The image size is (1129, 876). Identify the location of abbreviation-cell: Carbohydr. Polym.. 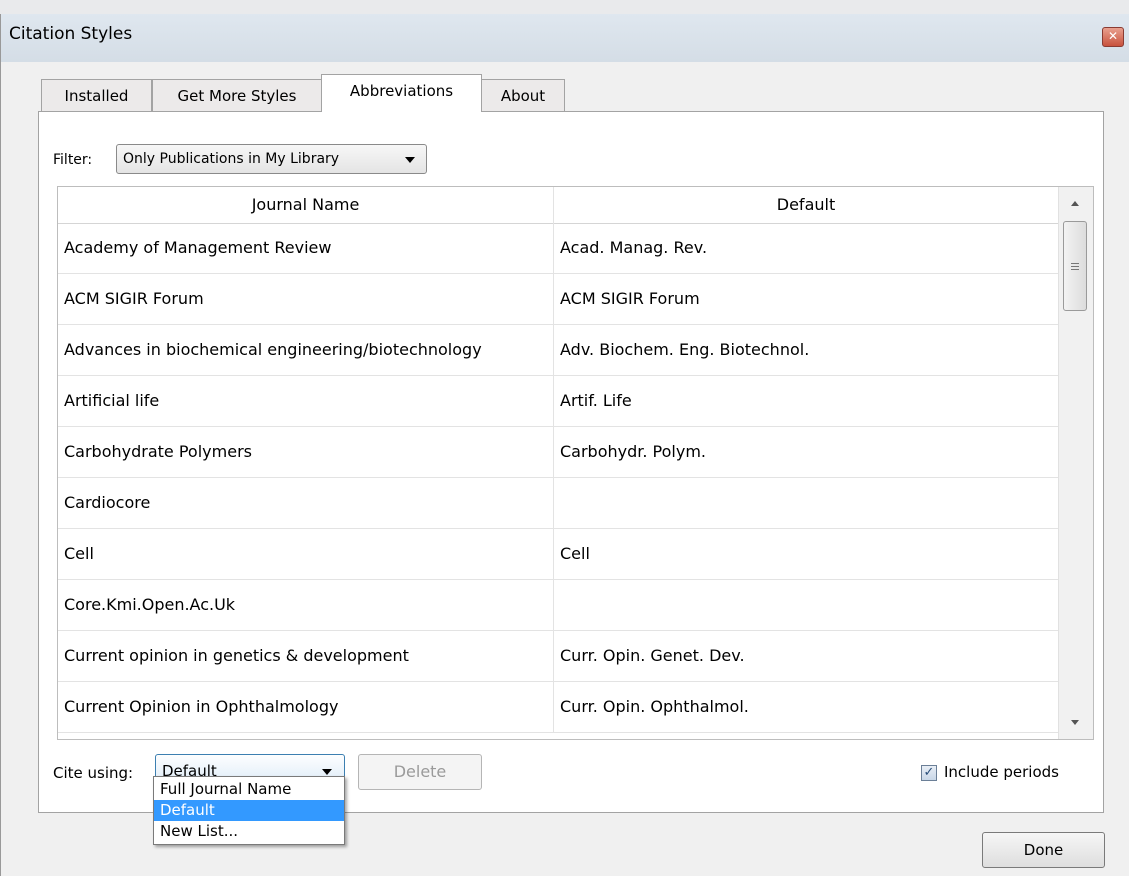
(806, 452).